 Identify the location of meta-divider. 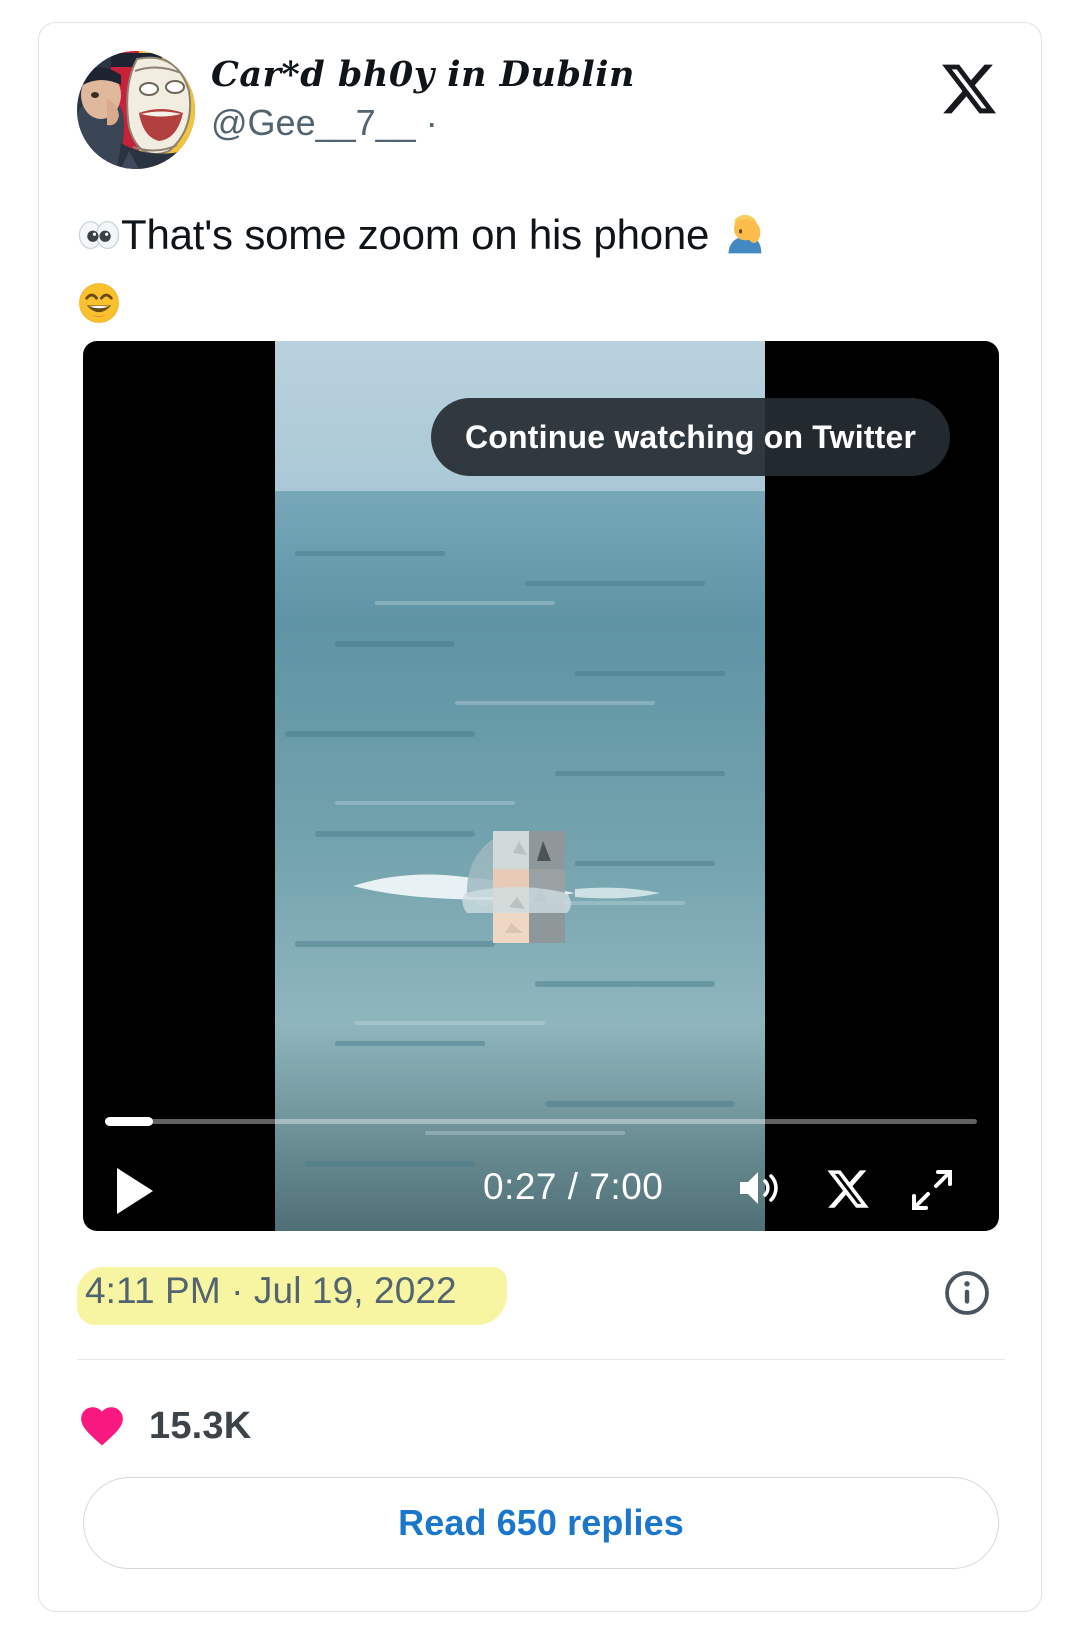
(541, 1359).